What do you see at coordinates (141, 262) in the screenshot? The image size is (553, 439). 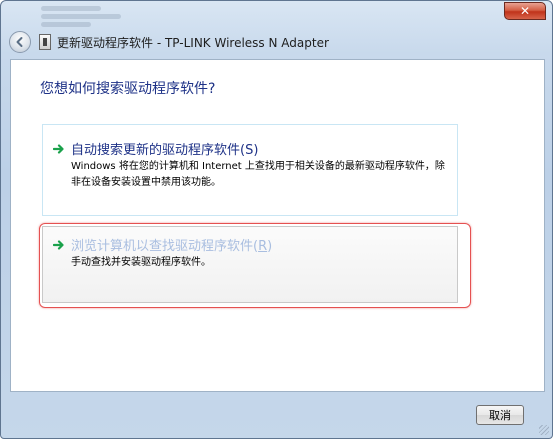 I see `browse-computer-description: 手动查找并安装驱动程序软件。` at bounding box center [141, 262].